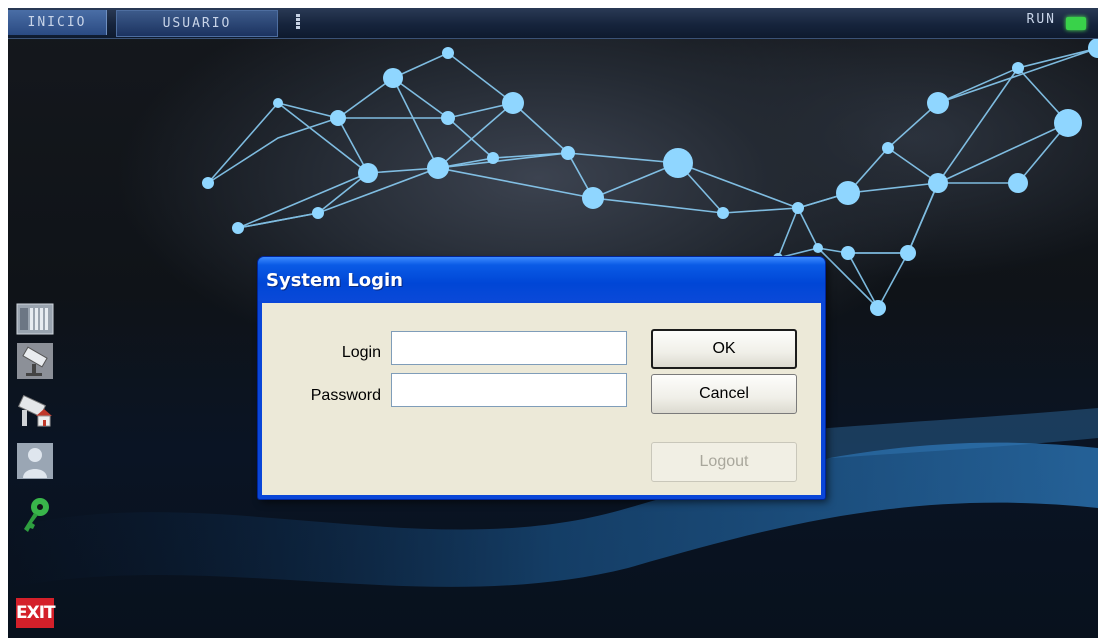 Image resolution: width=1100 pixels, height=638 pixels. Describe the element at coordinates (57, 22) in the screenshot. I see `tab-inicio: INICIO` at that location.